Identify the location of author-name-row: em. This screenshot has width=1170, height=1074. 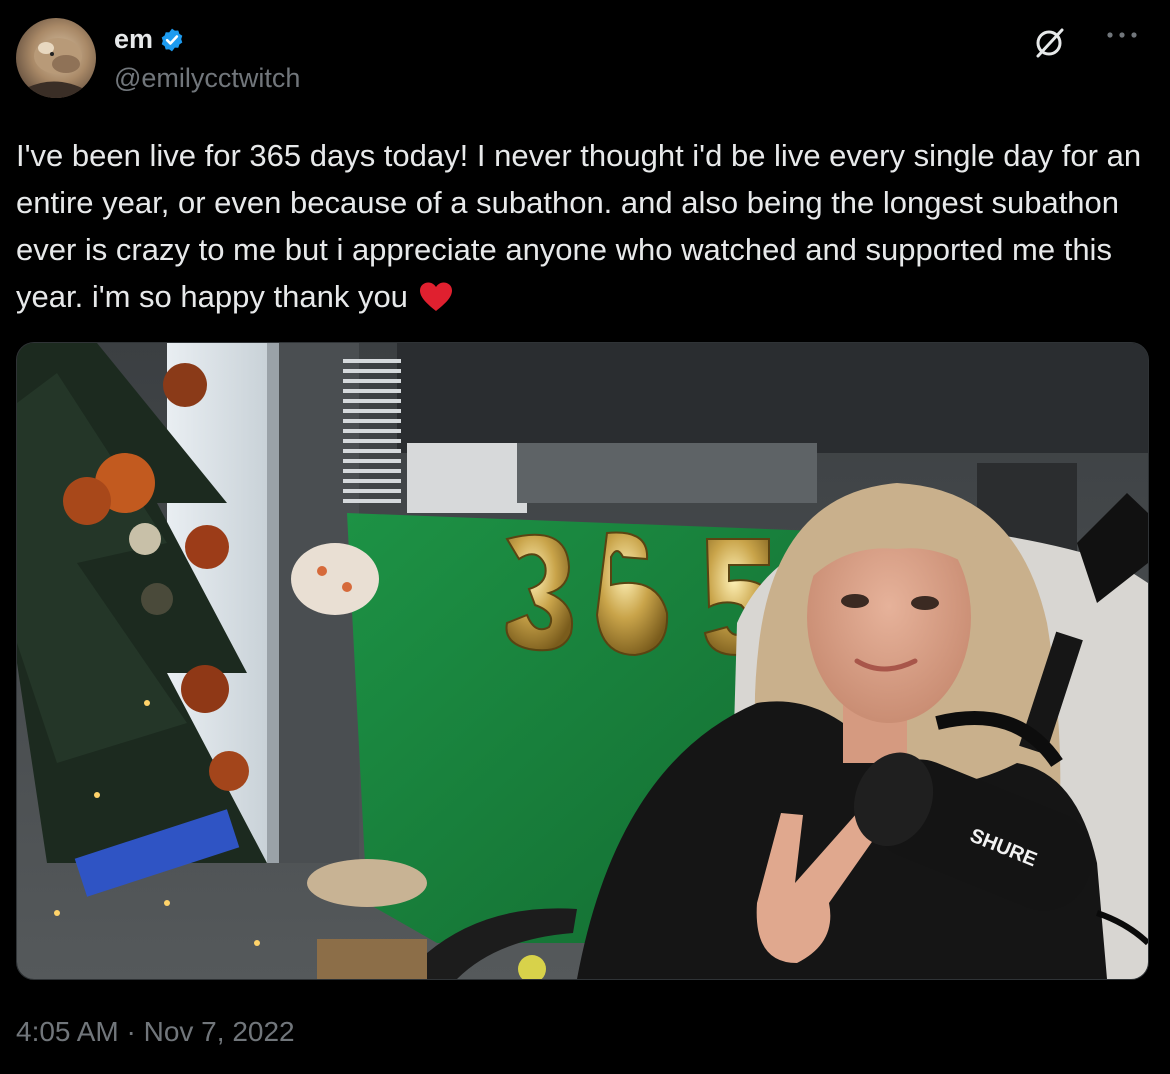
(149, 39).